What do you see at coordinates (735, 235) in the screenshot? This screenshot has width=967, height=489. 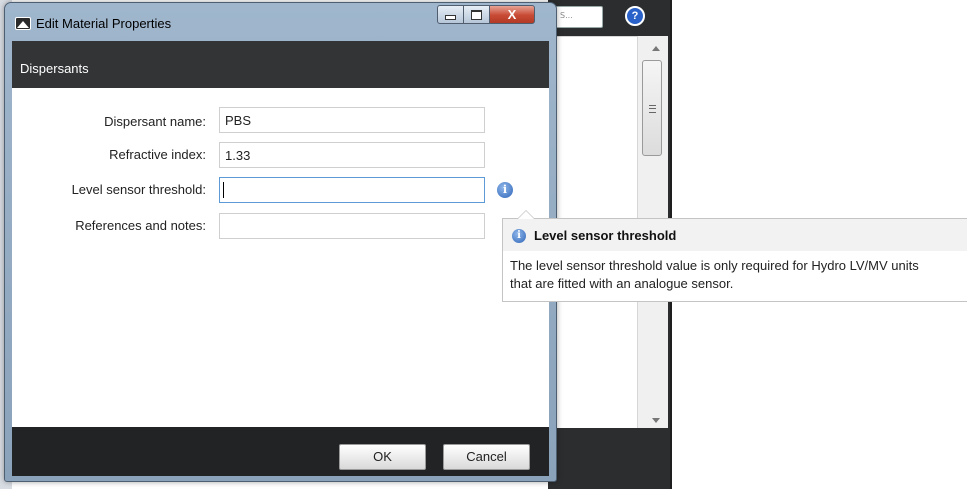 I see `tooltip-header: i Level sensor threshold` at bounding box center [735, 235].